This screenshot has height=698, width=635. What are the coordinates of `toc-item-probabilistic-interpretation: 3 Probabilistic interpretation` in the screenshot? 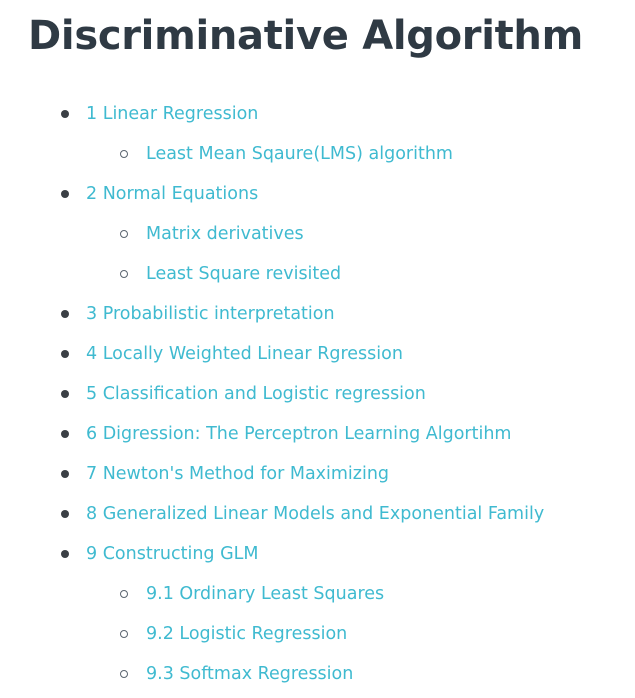 It's located at (317, 314).